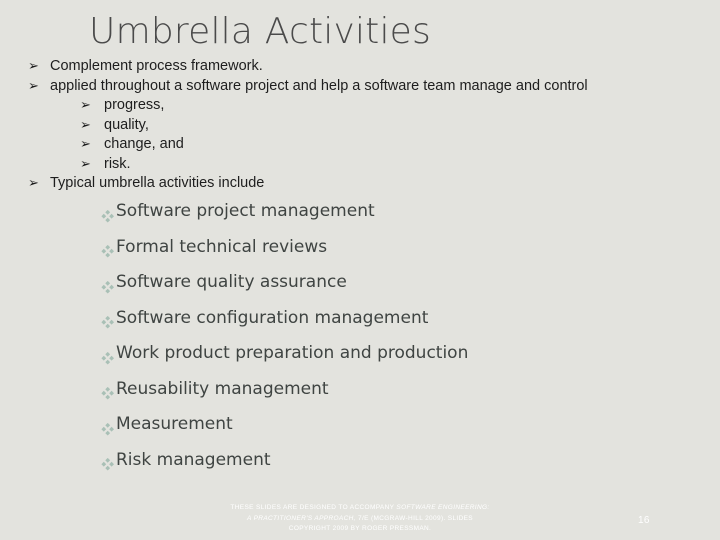 The image size is (720, 540). Describe the element at coordinates (401, 219) in the screenshot. I see `diamond-bullet-item: Software project management` at that location.